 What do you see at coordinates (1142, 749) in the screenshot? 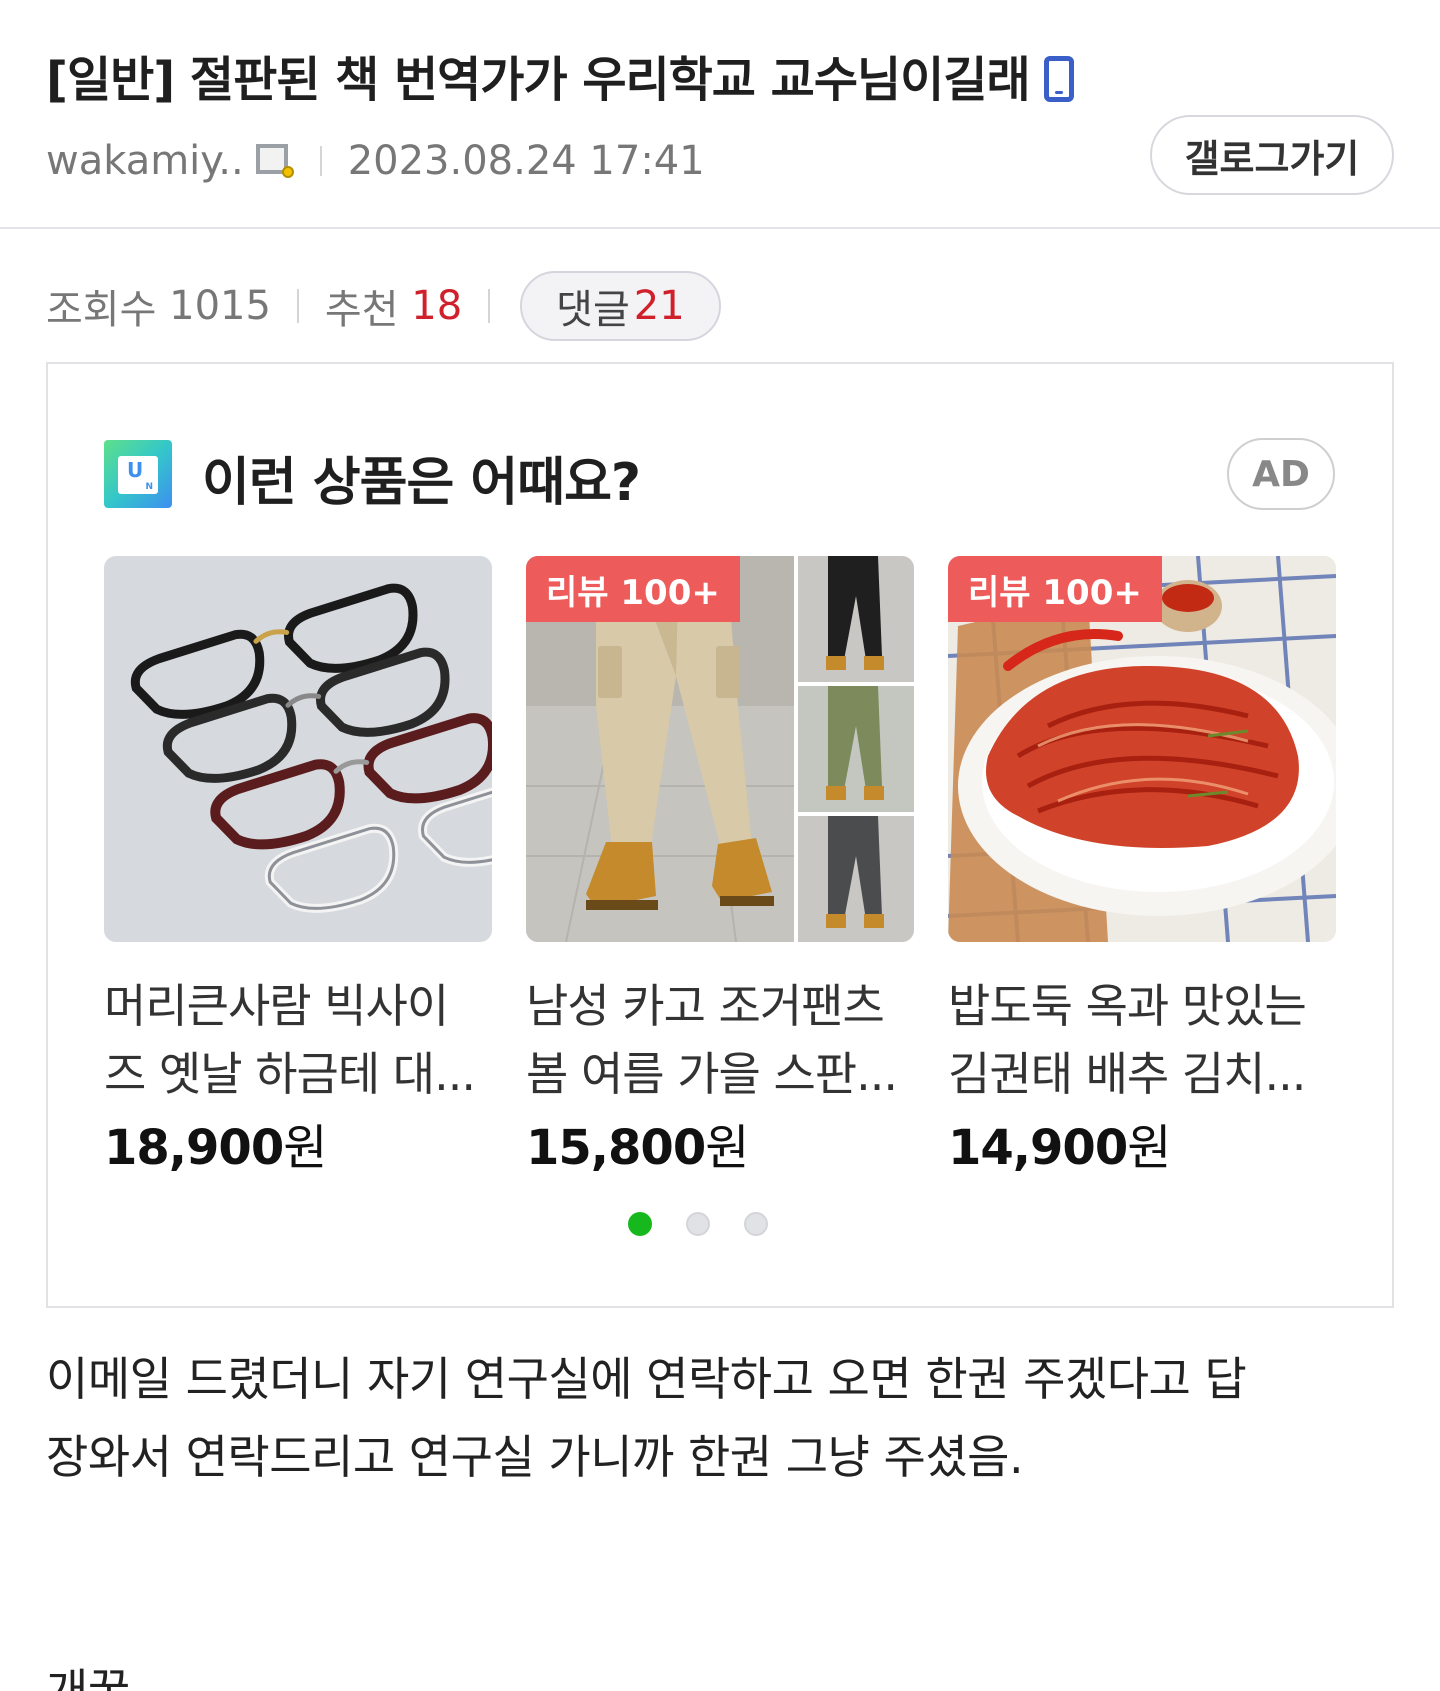
I see `product-image-kimchi: 리뷰 100+` at bounding box center [1142, 749].